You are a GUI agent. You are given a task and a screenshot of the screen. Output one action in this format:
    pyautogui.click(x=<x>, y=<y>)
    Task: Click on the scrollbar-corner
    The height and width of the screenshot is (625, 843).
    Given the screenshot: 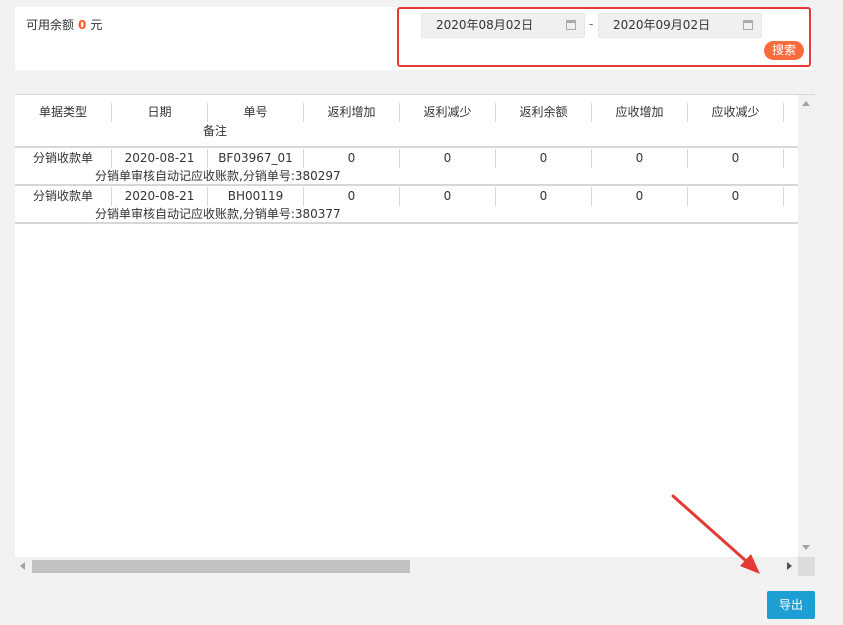 What is the action you would take?
    pyautogui.click(x=806, y=566)
    